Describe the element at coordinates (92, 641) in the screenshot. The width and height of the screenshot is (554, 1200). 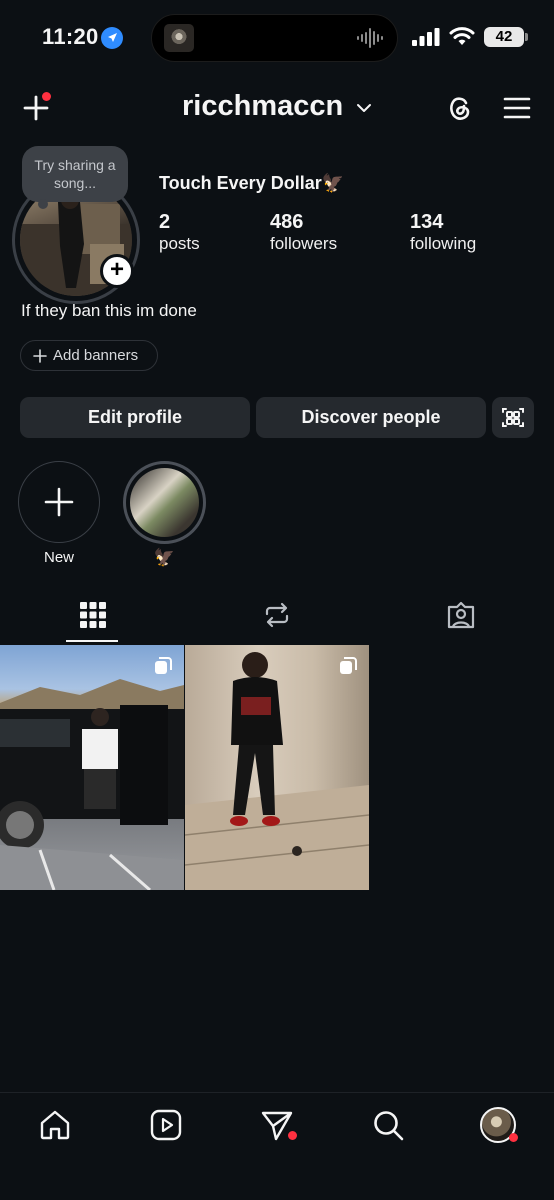
I see `active-tab-indicator` at that location.